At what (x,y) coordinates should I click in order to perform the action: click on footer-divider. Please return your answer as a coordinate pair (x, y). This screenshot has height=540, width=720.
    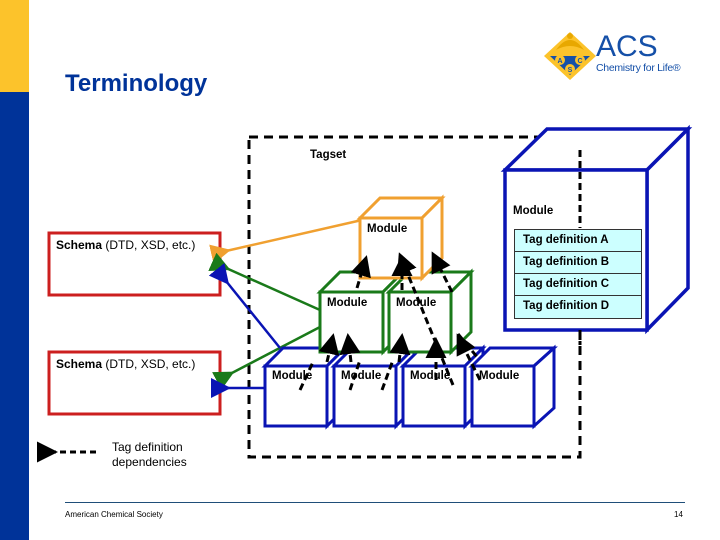
    Looking at the image, I should click on (375, 502).